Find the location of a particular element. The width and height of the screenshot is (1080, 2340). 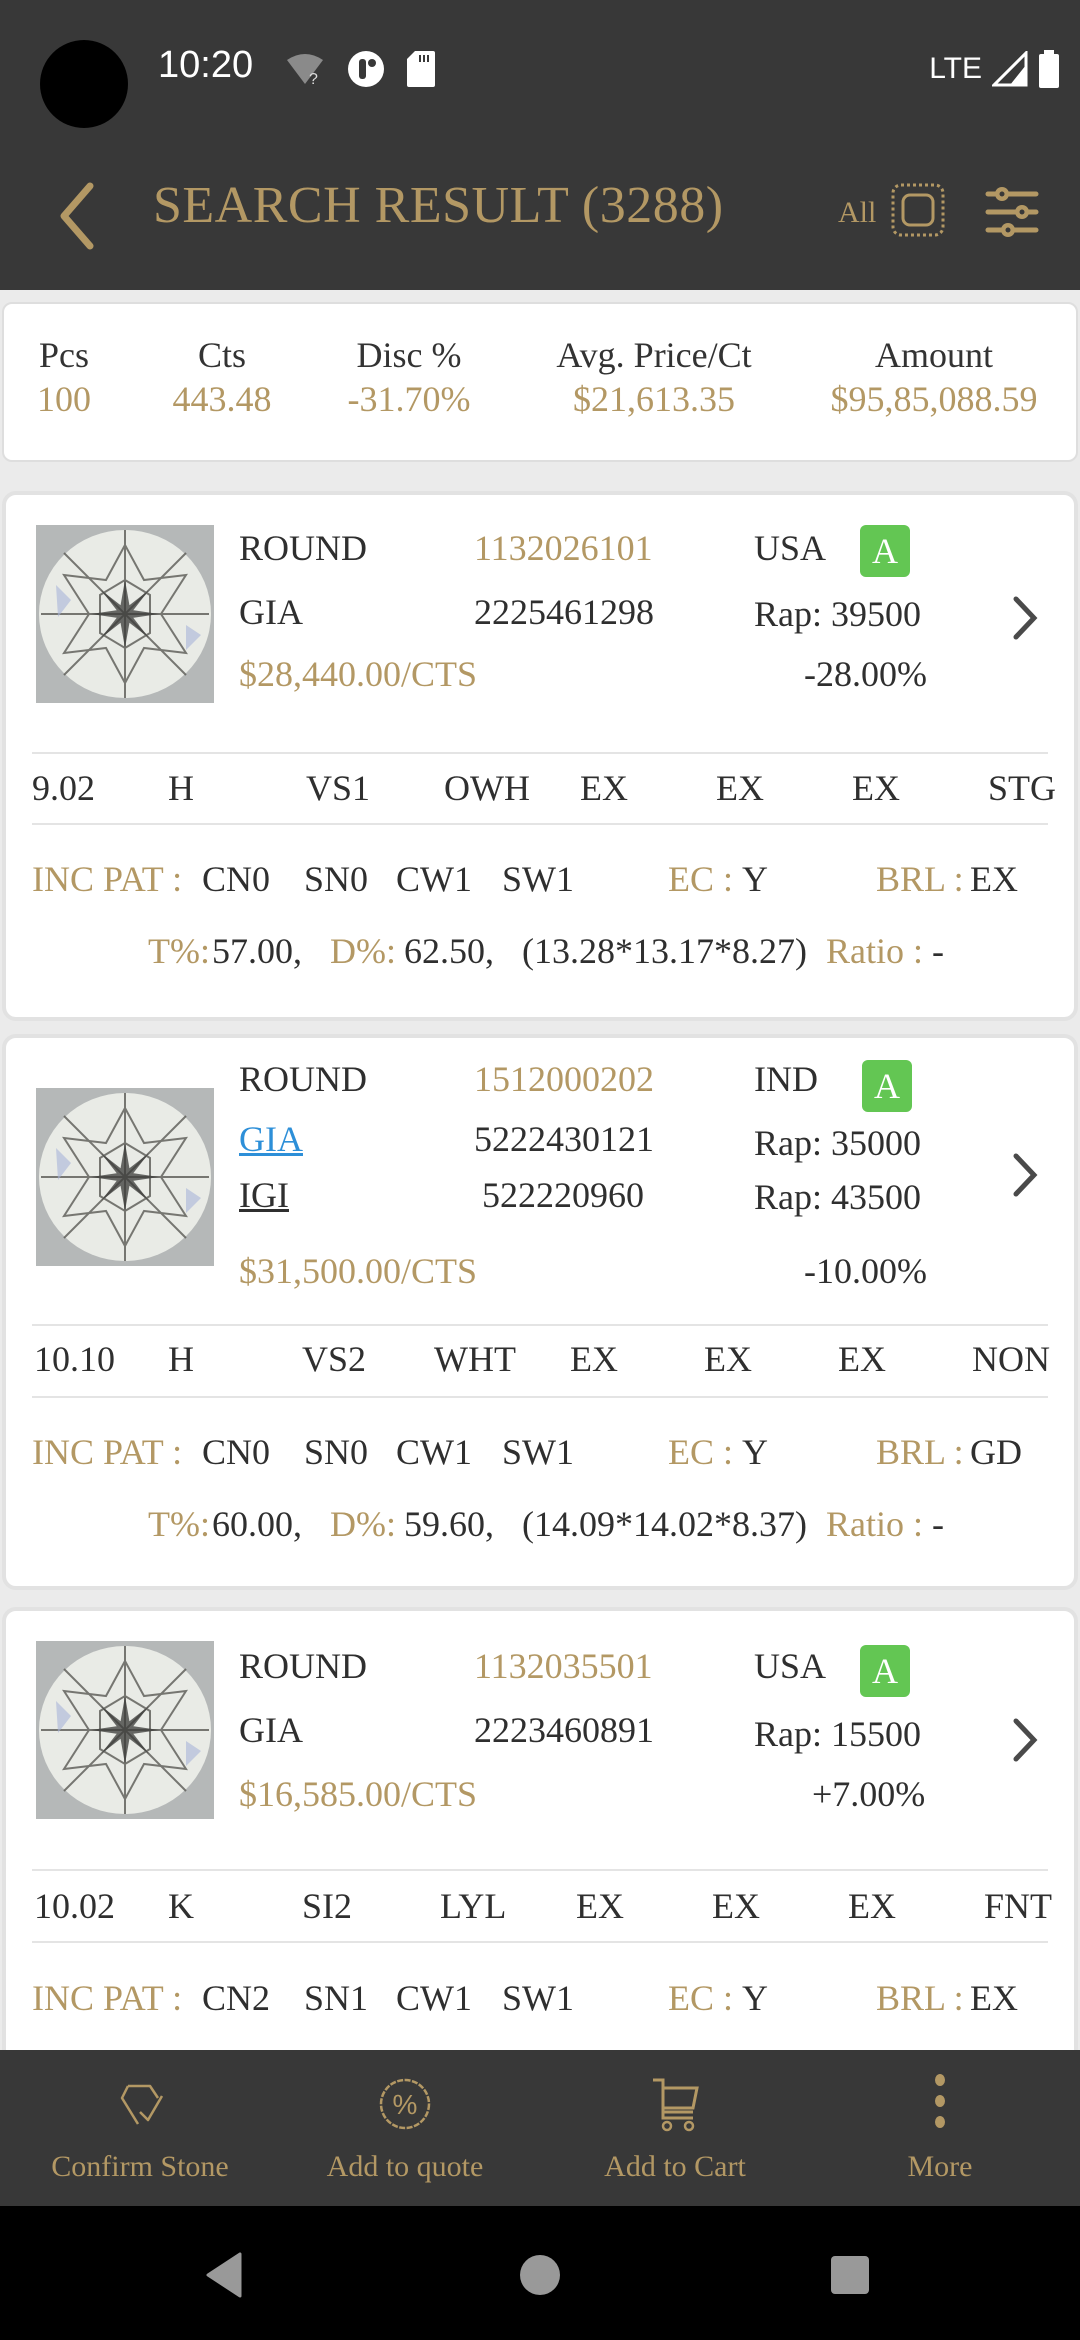

add-to-quote-button: % Add to quote is located at coordinates (405, 2128).